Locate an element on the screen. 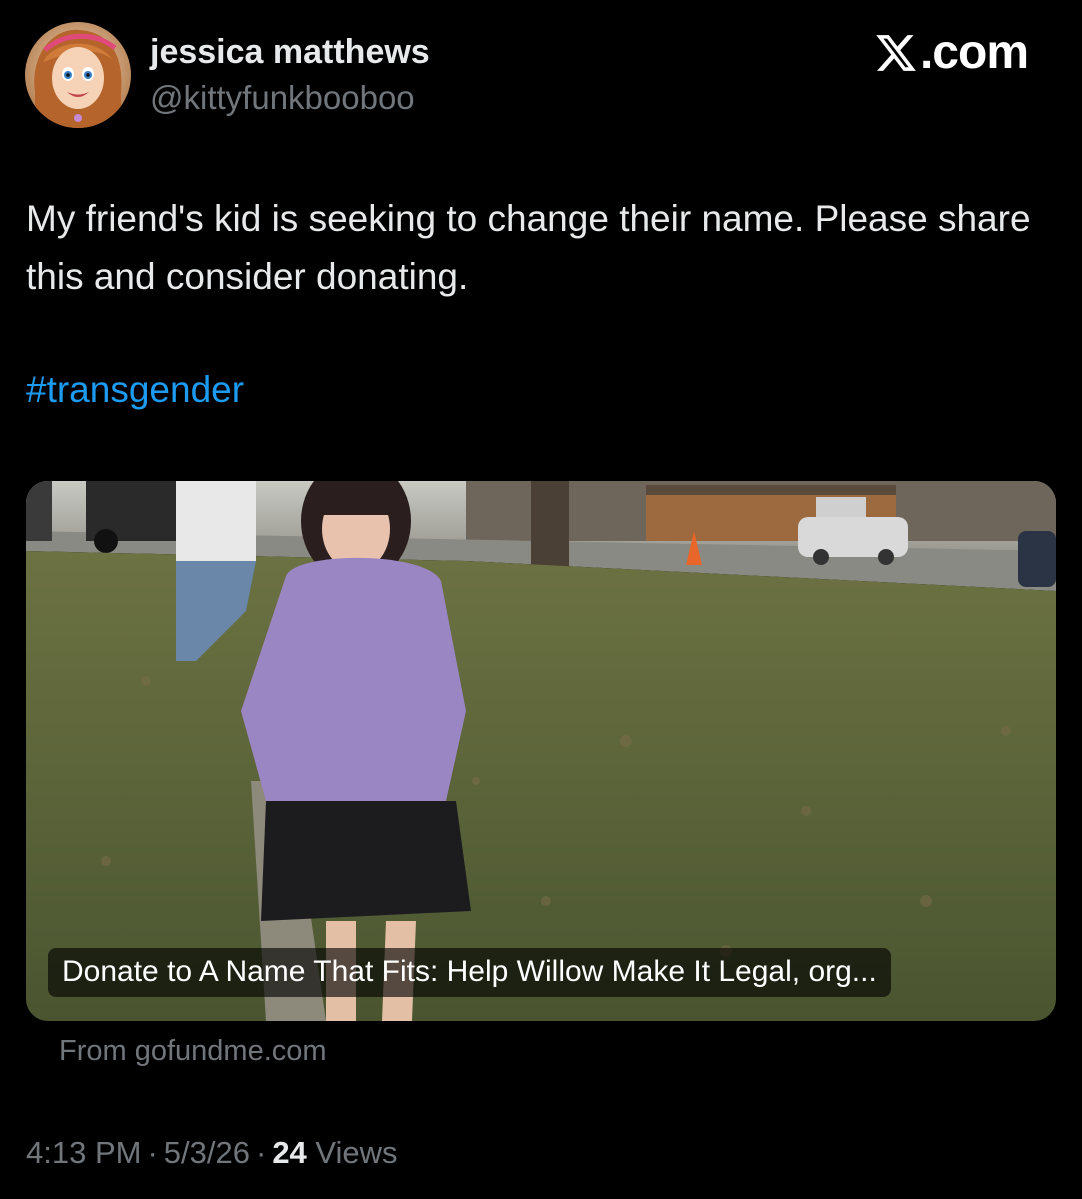 The height and width of the screenshot is (1199, 1082). views-count: 24 is located at coordinates (289, 1152).